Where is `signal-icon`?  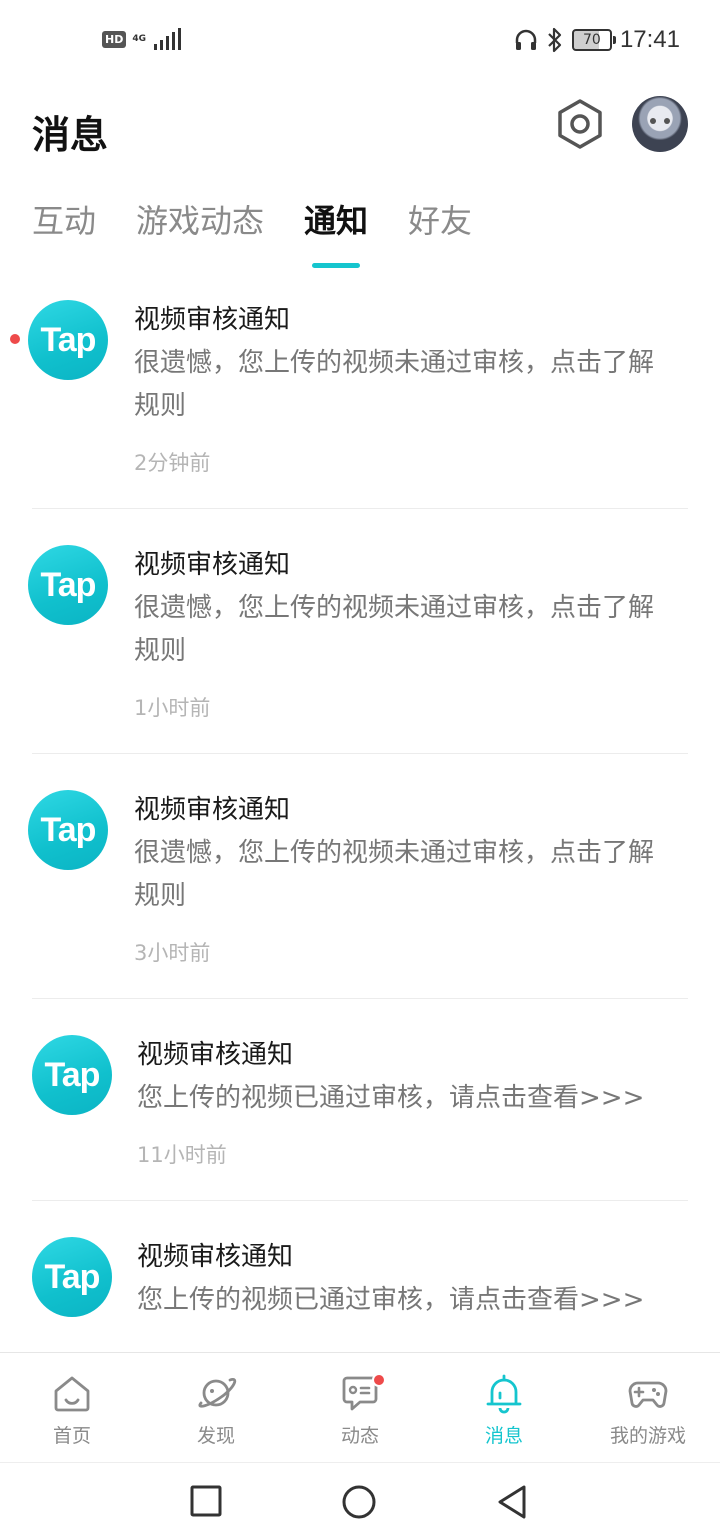 signal-icon is located at coordinates (167, 39).